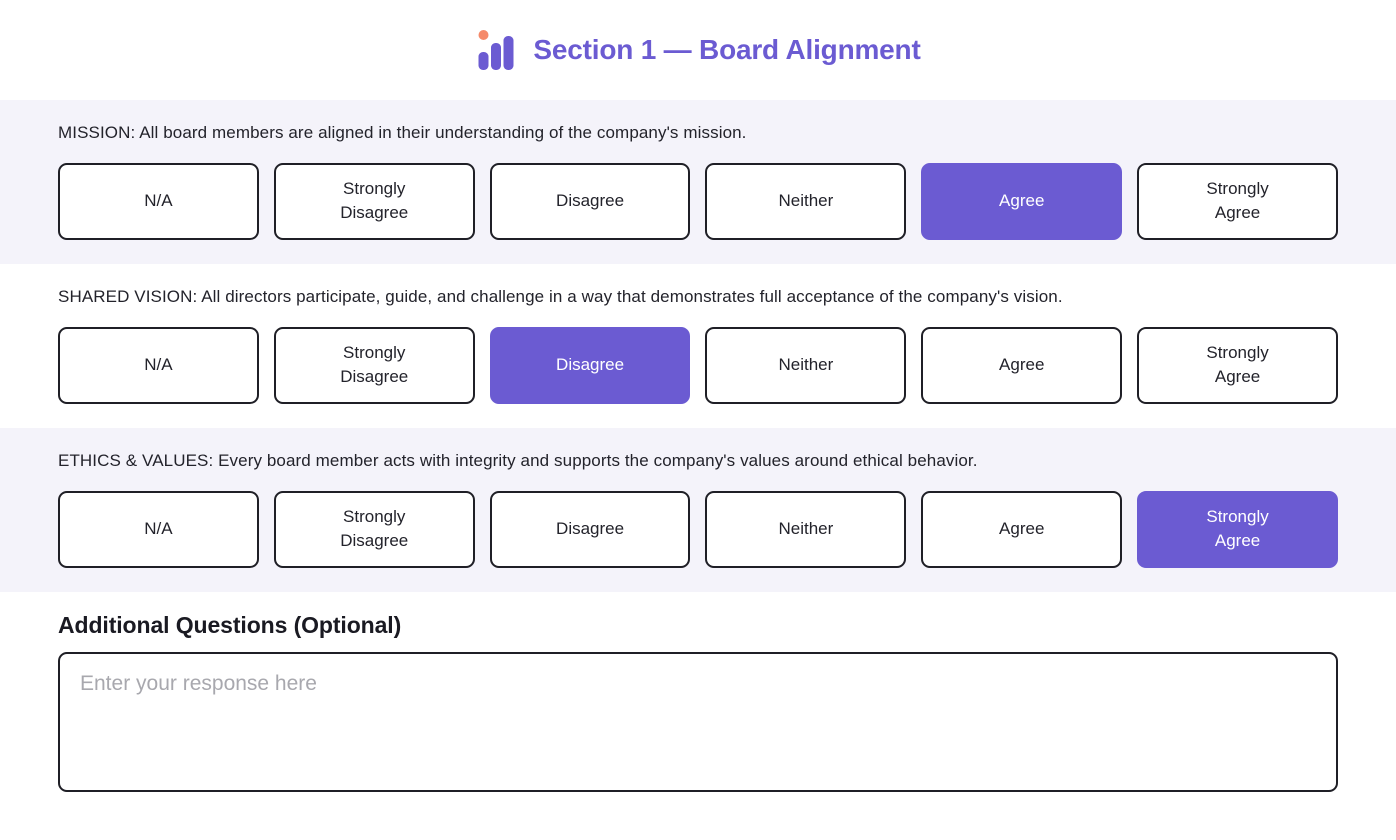 Image resolution: width=1396 pixels, height=840 pixels. What do you see at coordinates (806, 529) in the screenshot?
I see `option-neither-3: Neither` at bounding box center [806, 529].